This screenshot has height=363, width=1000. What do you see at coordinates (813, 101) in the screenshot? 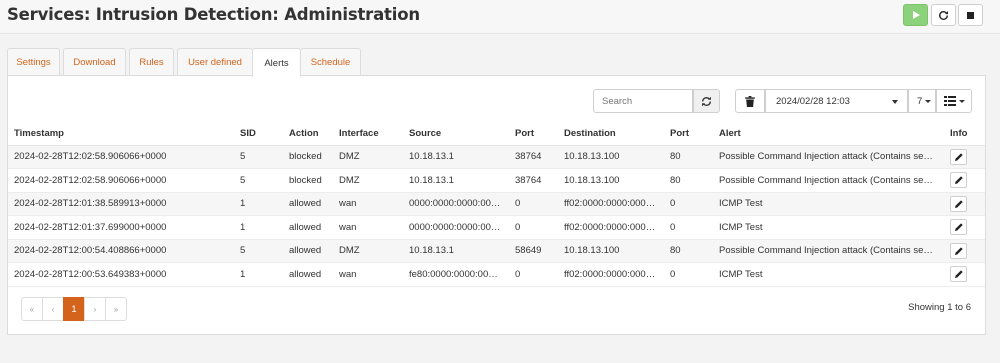
I see `log-file-value: 2024/02/28 12:03` at bounding box center [813, 101].